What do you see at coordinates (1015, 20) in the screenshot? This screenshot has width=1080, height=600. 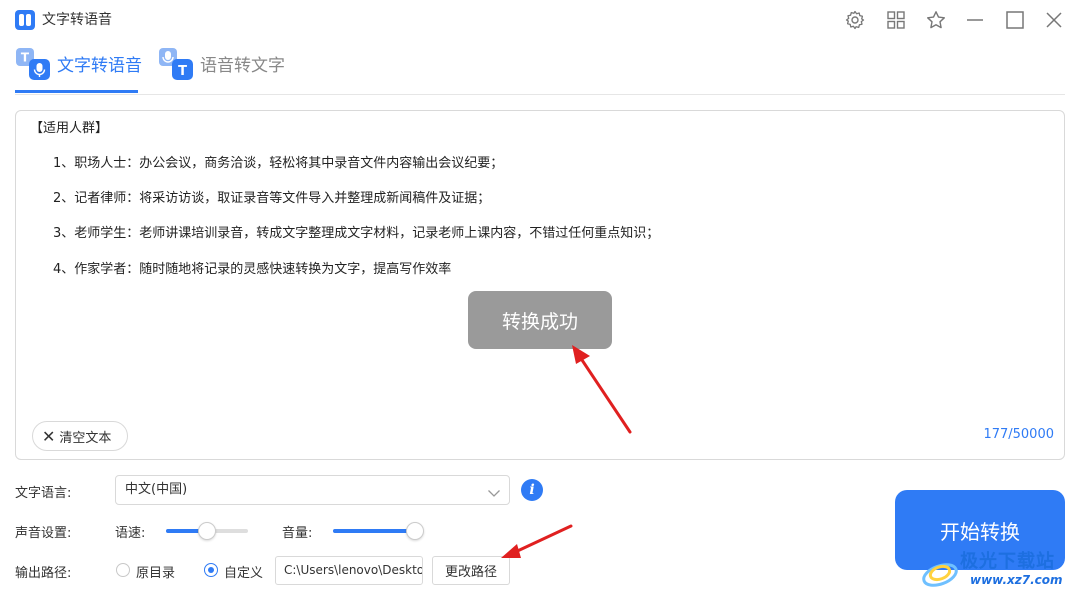 I see `maximize-icon` at bounding box center [1015, 20].